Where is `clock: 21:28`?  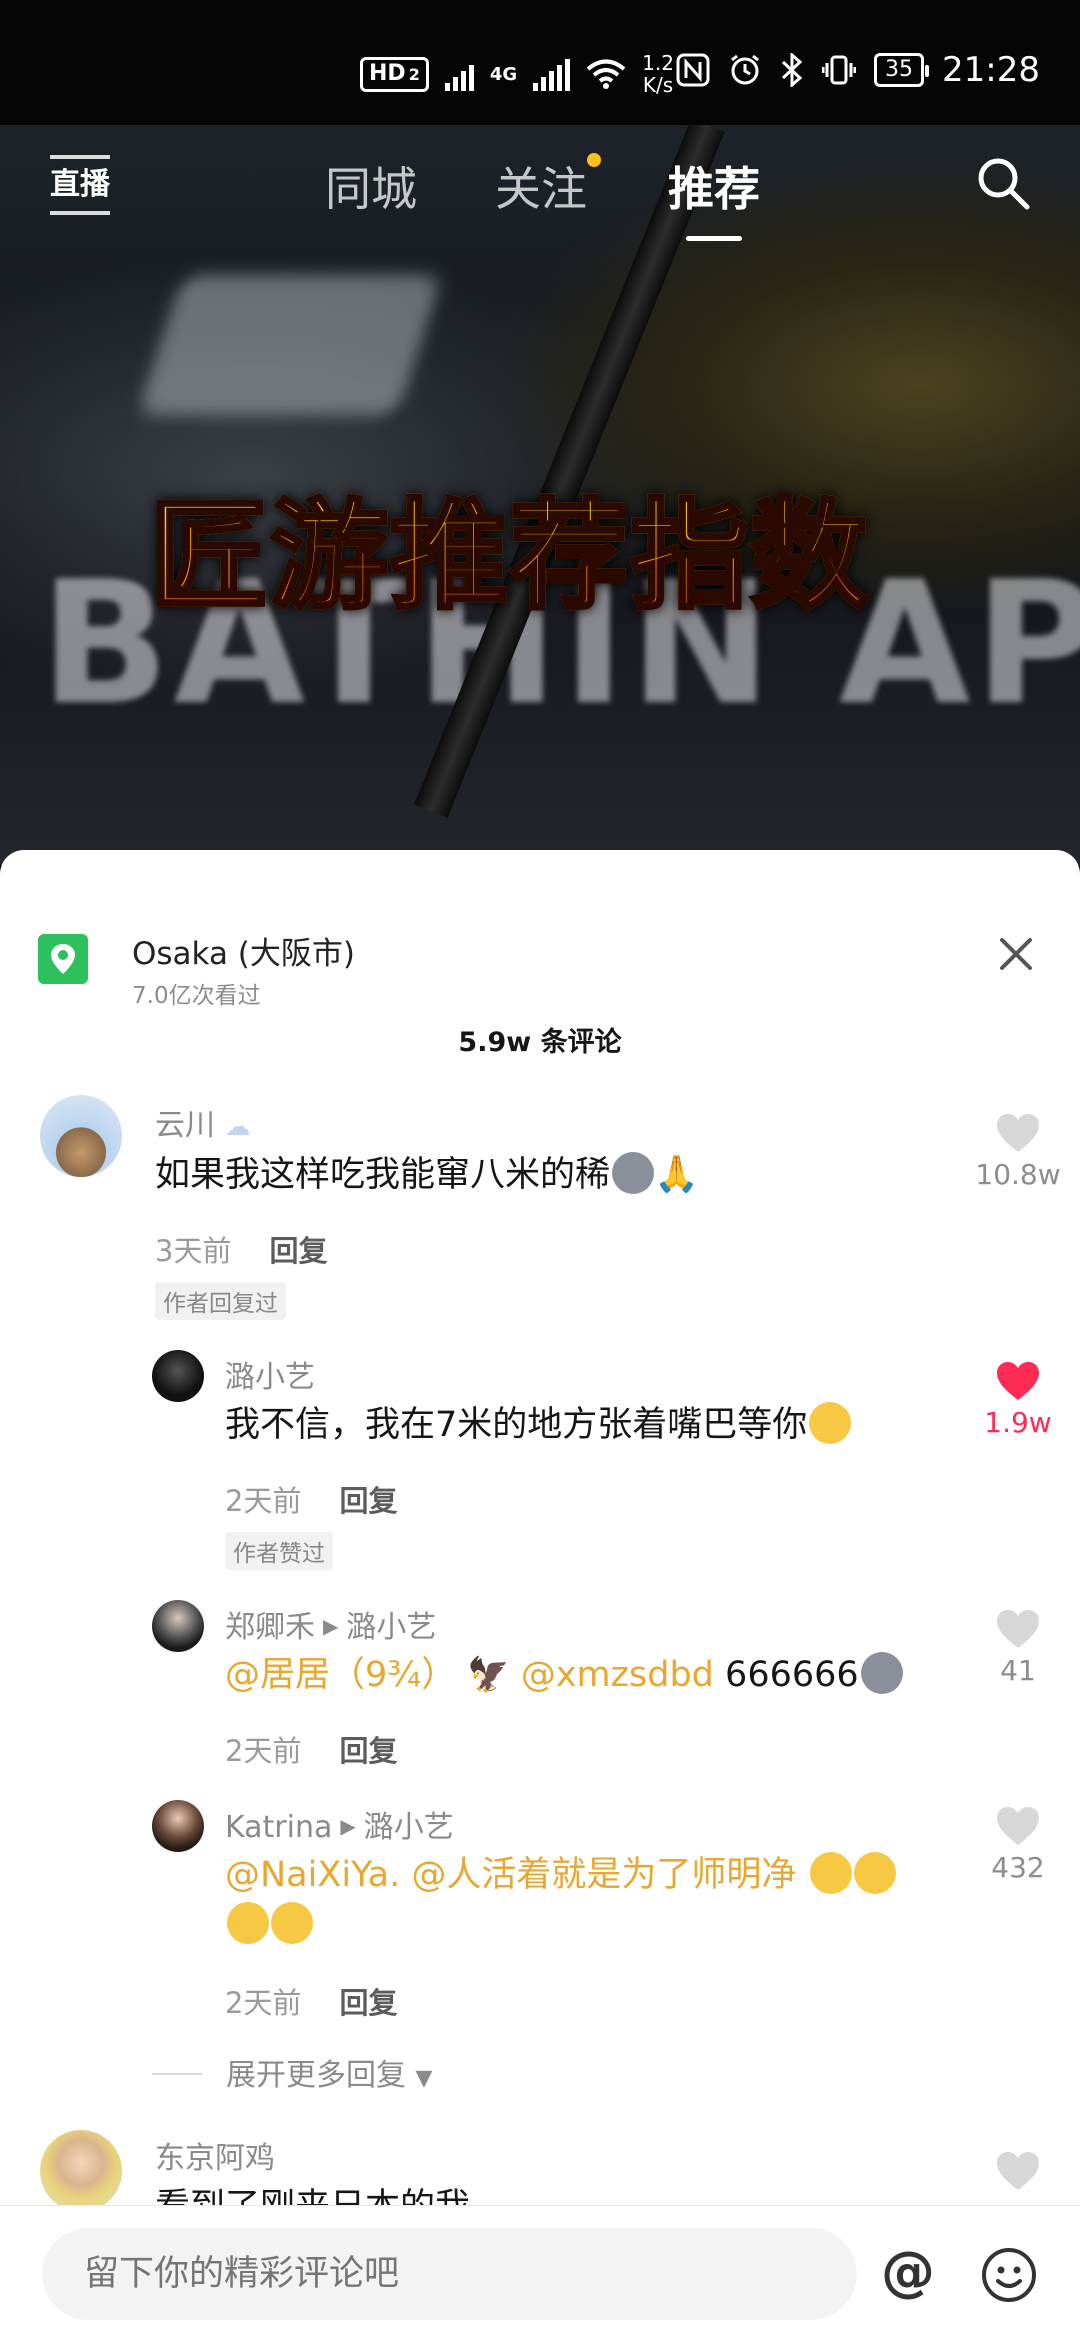 clock: 21:28 is located at coordinates (991, 70).